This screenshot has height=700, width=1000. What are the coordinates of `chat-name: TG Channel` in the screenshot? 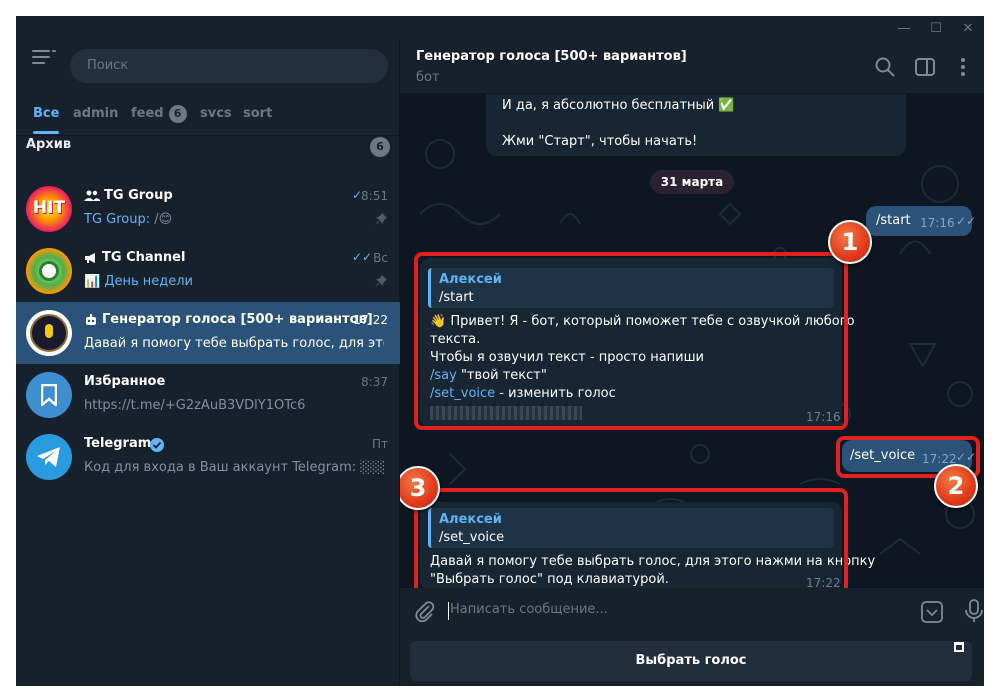 It's located at (144, 257).